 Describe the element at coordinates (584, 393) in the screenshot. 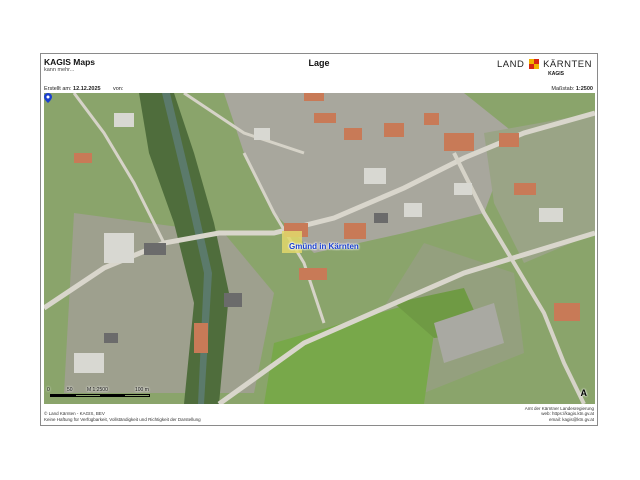

I see `north-arrow-icon: A` at that location.